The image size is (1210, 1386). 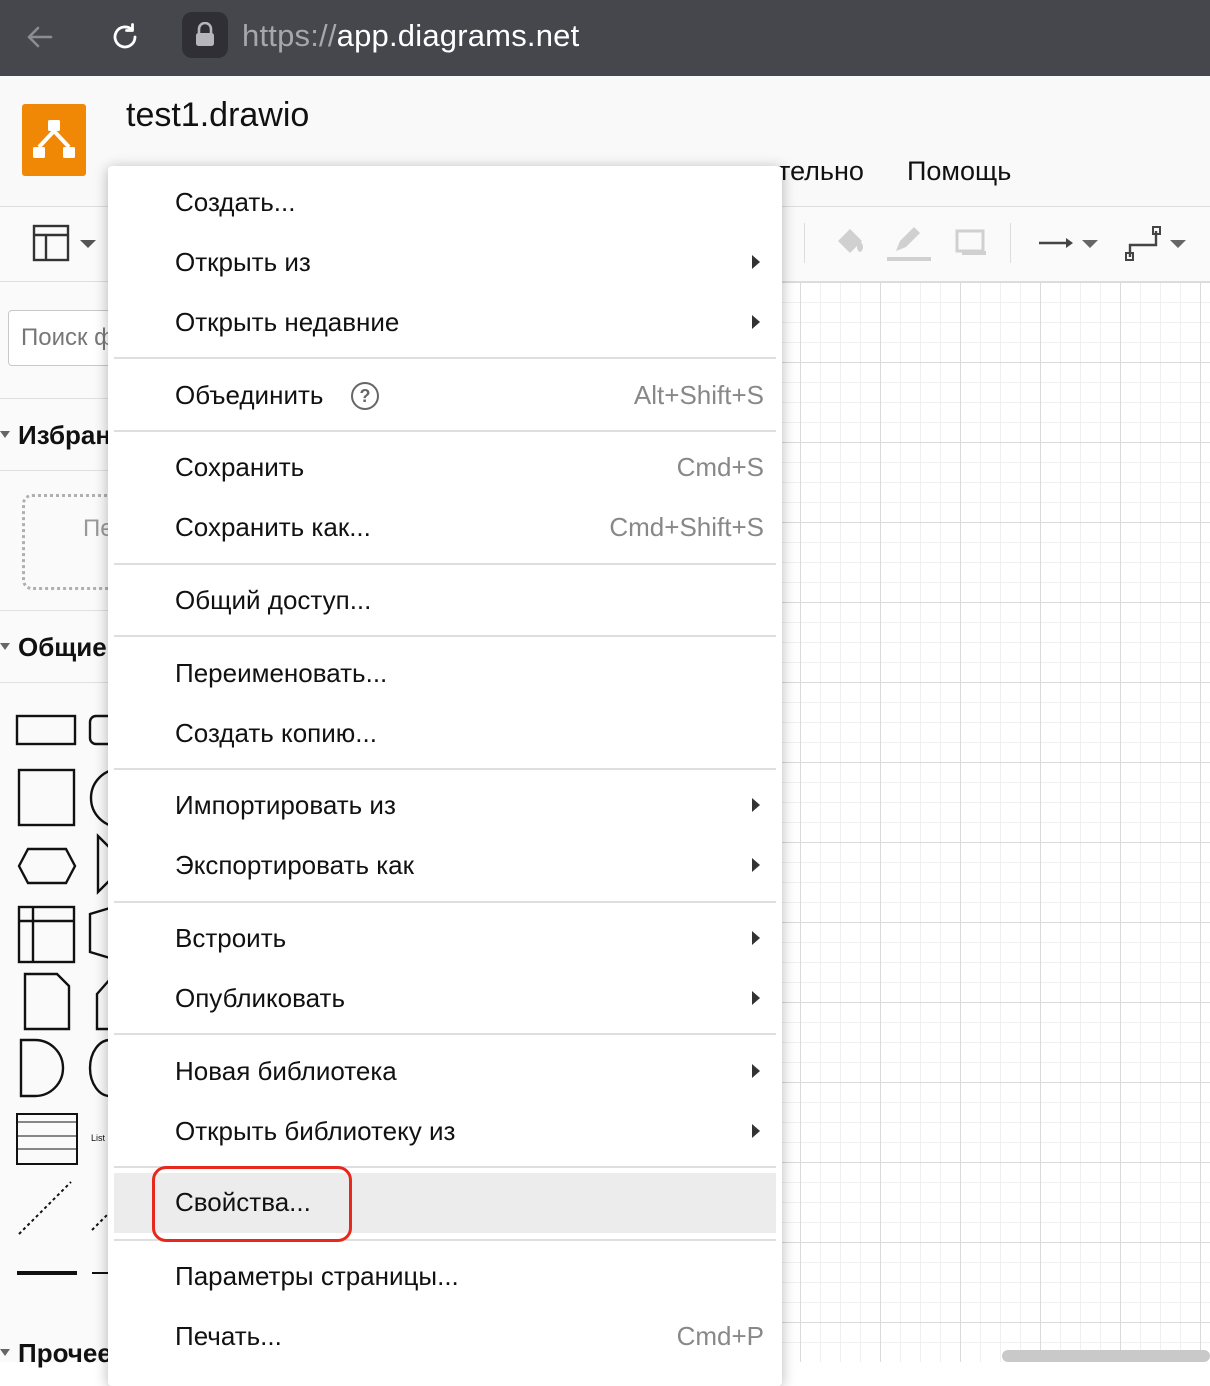 What do you see at coordinates (240, 467) in the screenshot?
I see `menu-item-label: Сохранить` at bounding box center [240, 467].